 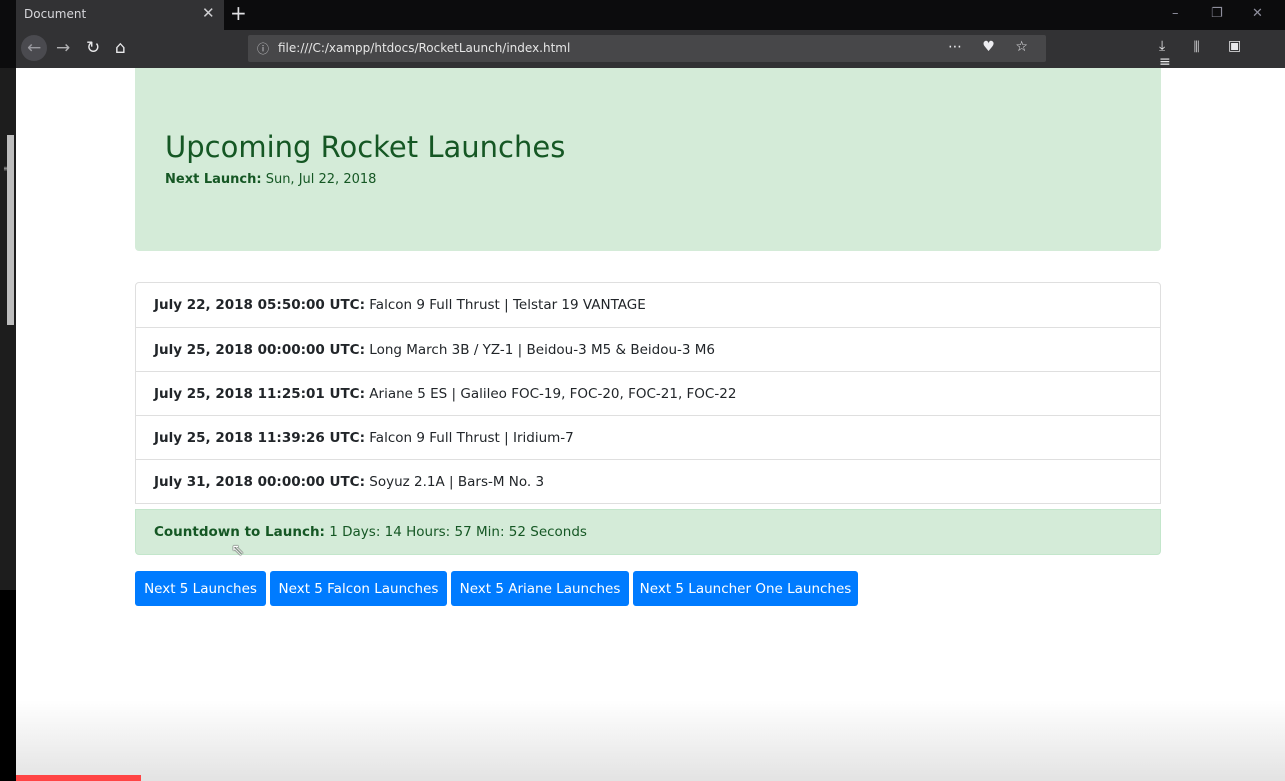 I want to click on home-icon: ⌂, so click(x=120, y=48).